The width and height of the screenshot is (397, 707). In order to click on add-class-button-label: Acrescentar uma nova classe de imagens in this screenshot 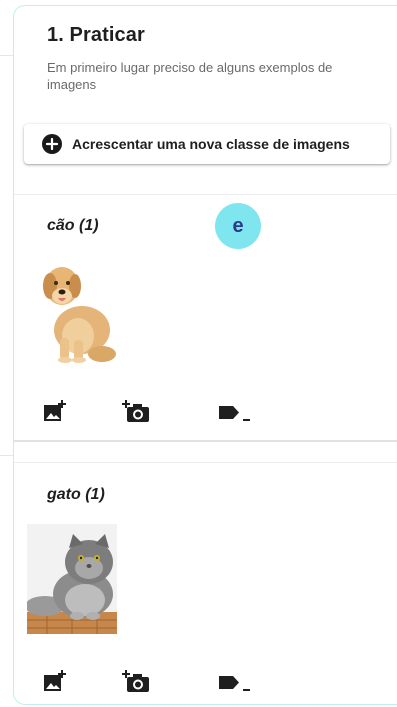, I will do `click(211, 144)`.